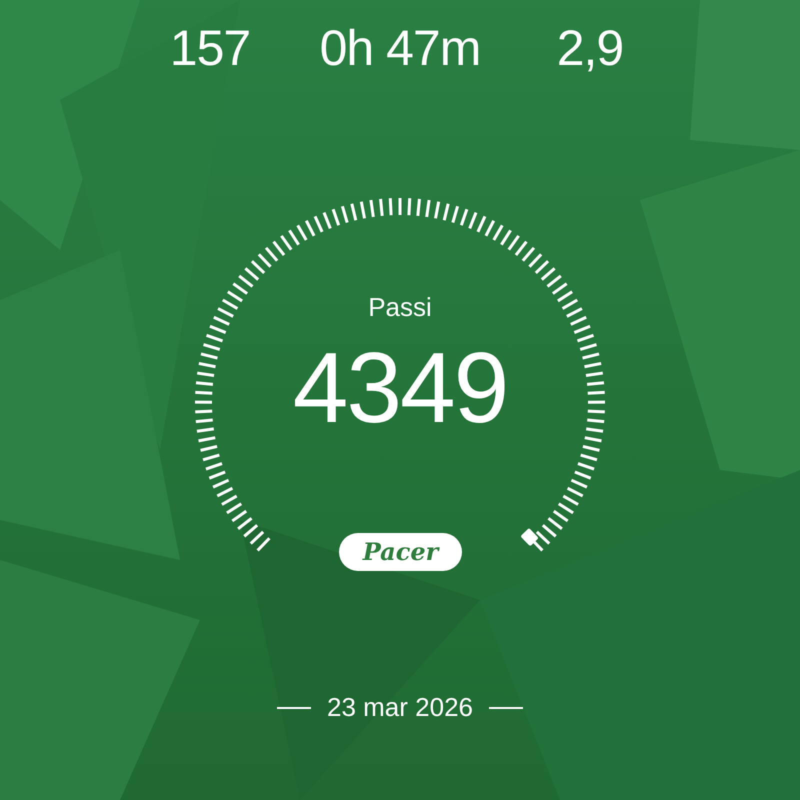 The image size is (800, 800). Describe the element at coordinates (400, 707) in the screenshot. I see `date-label: 23 mar 2026` at that location.